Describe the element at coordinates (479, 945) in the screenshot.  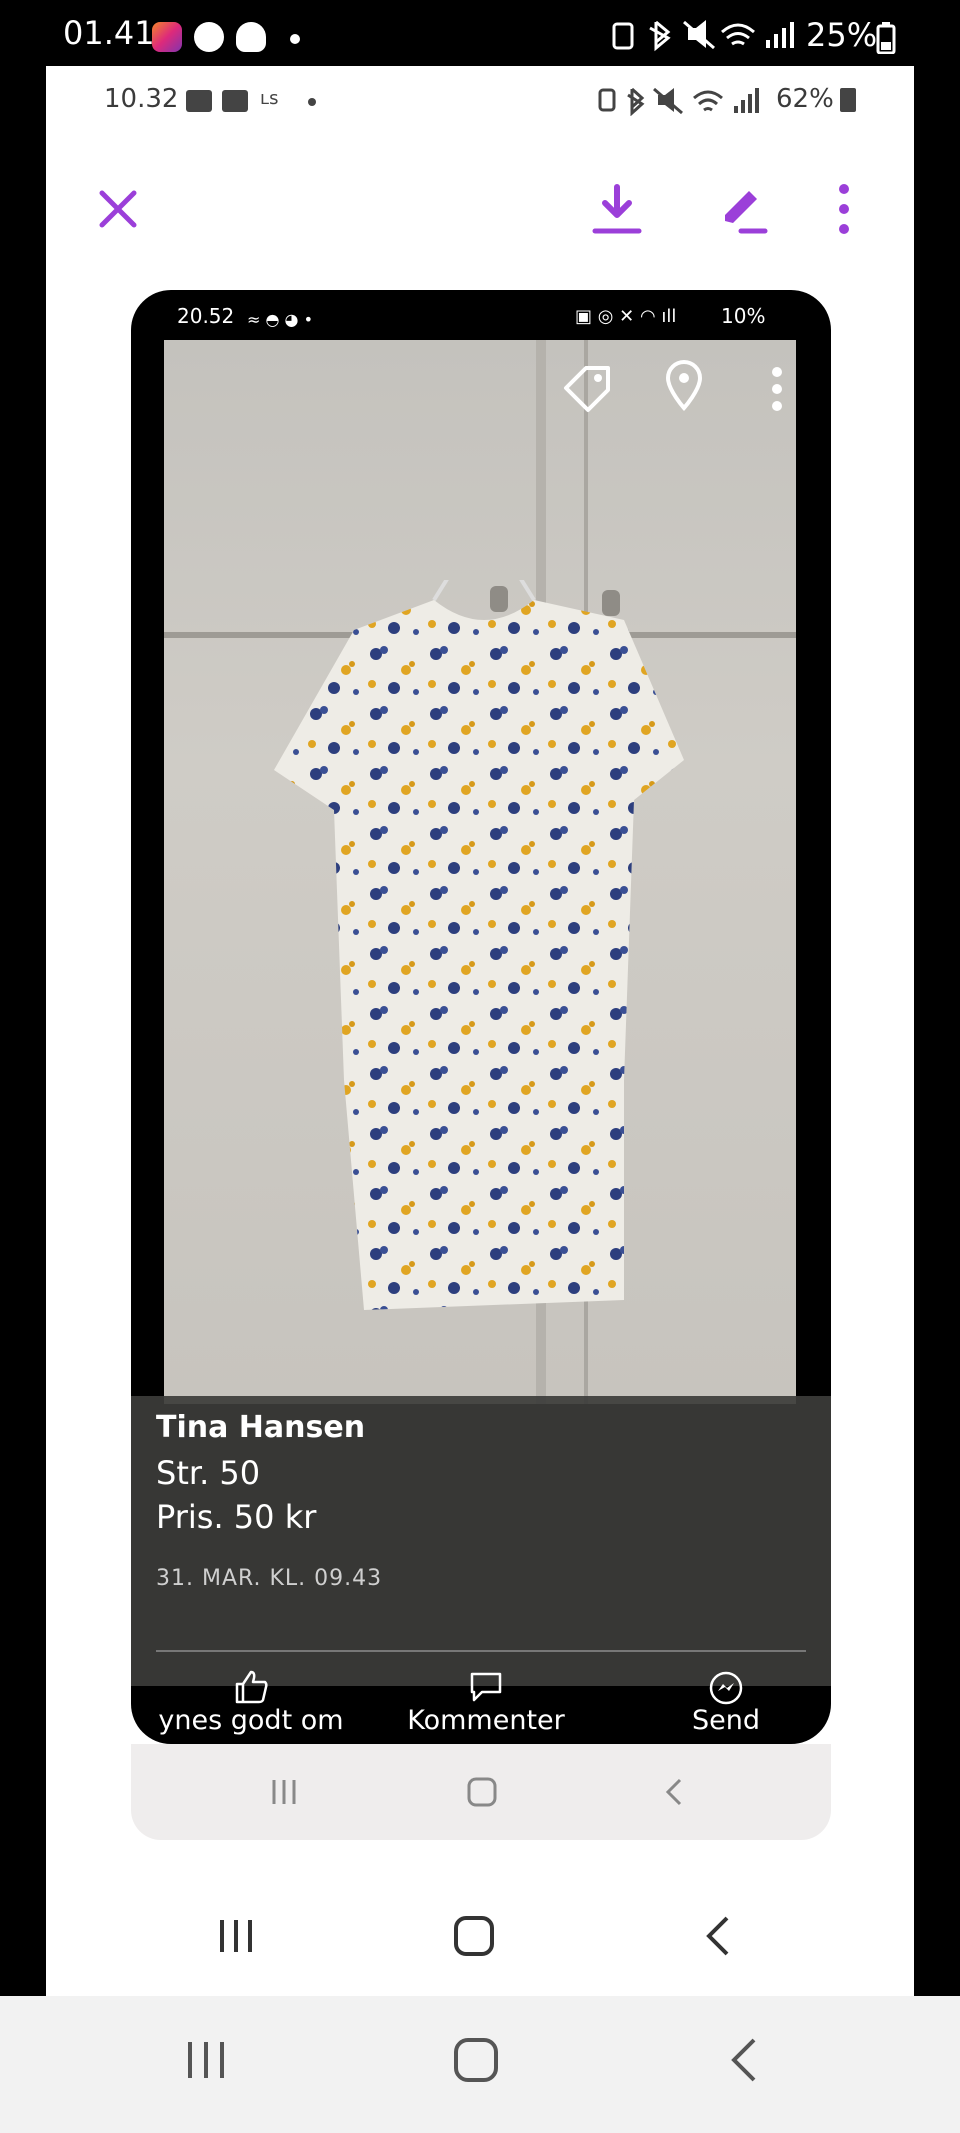
I see `floral-blouse` at that location.